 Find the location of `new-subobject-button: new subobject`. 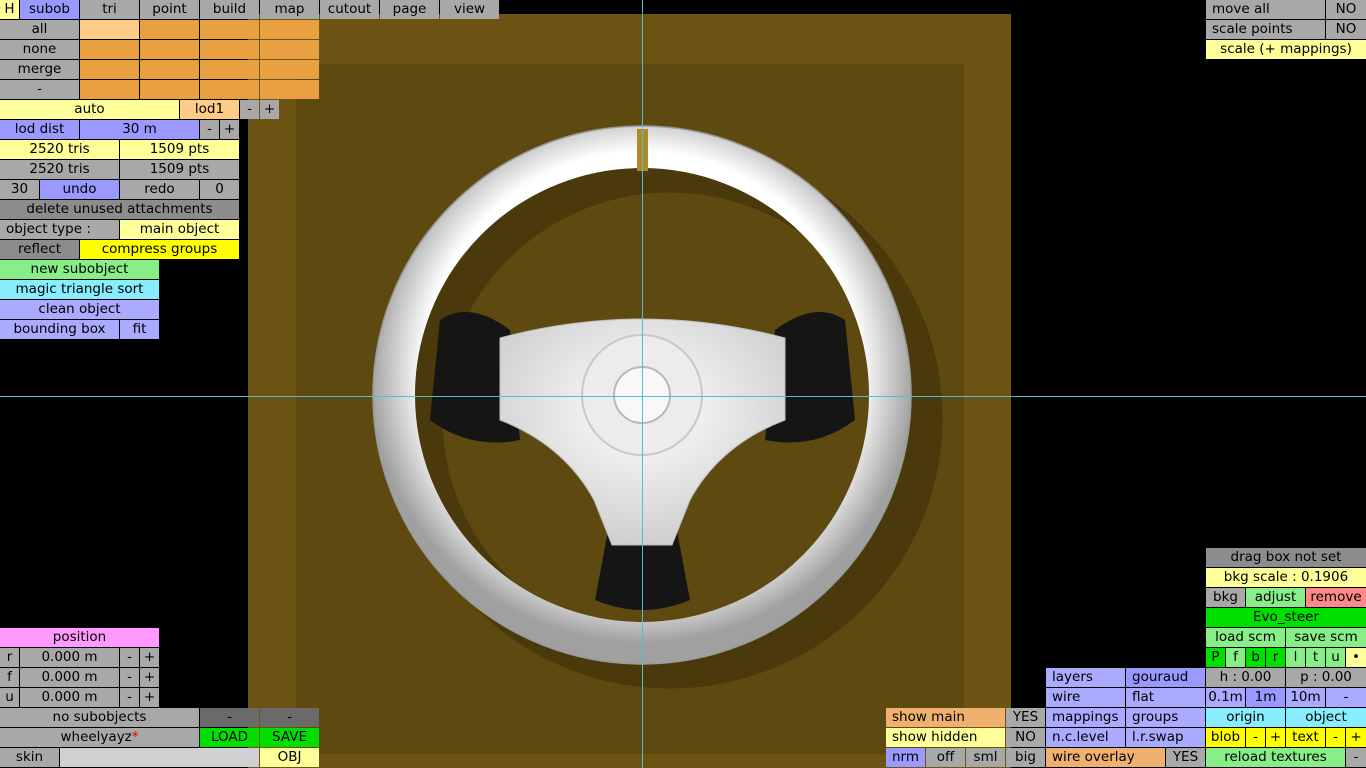

new-subobject-button: new subobject is located at coordinates (79, 269).